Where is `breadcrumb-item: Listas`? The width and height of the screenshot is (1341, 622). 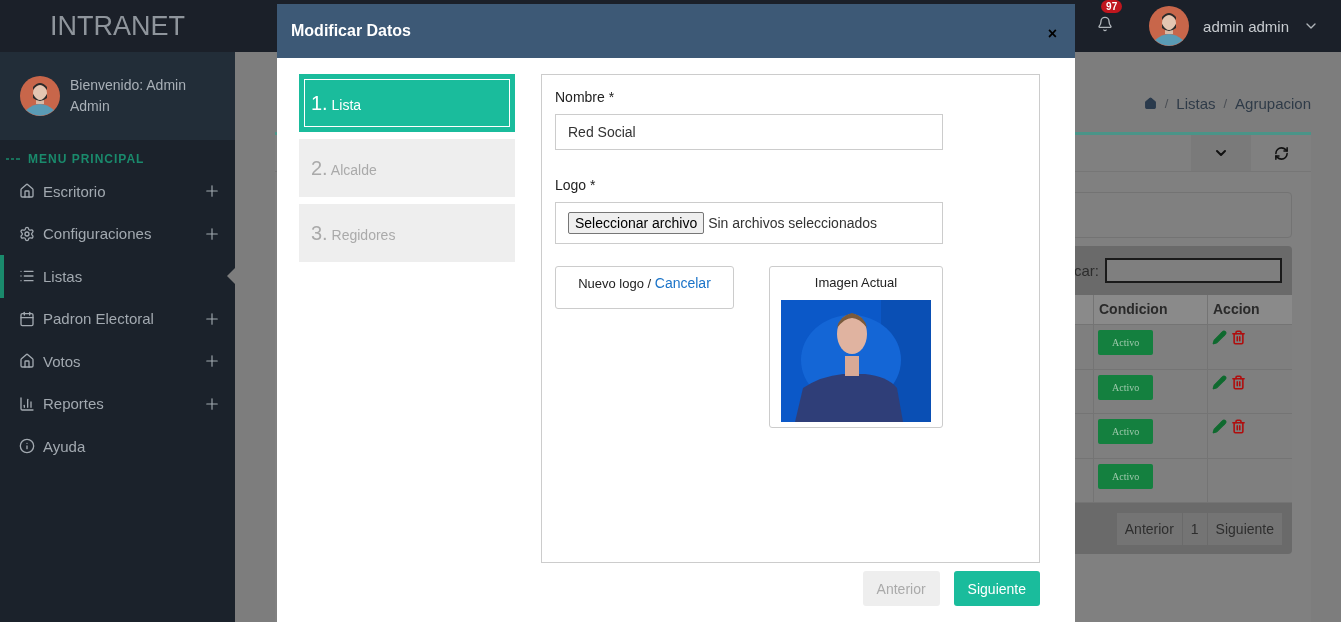 breadcrumb-item: Listas is located at coordinates (1196, 103).